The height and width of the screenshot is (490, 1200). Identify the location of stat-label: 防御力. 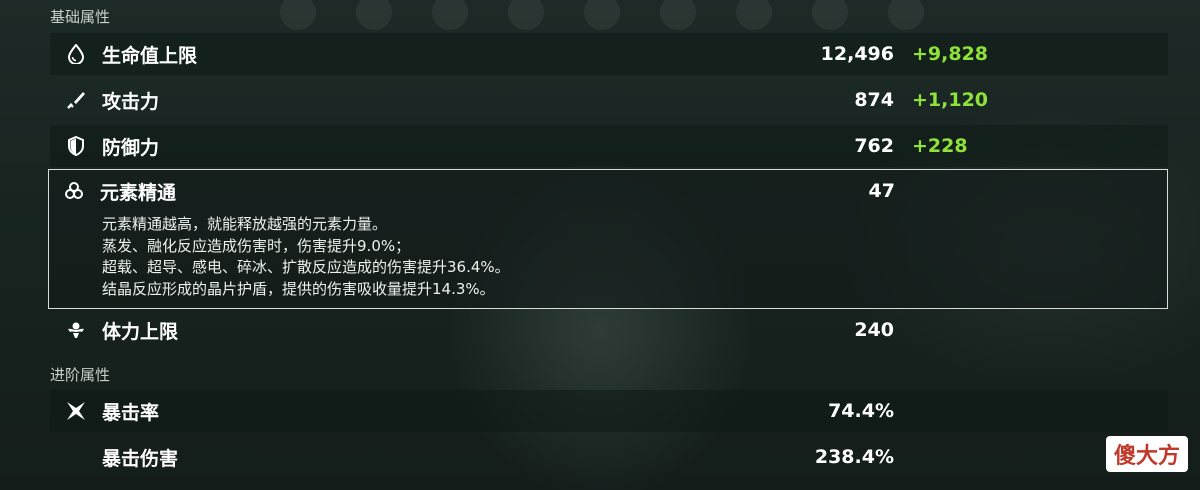
(131, 147).